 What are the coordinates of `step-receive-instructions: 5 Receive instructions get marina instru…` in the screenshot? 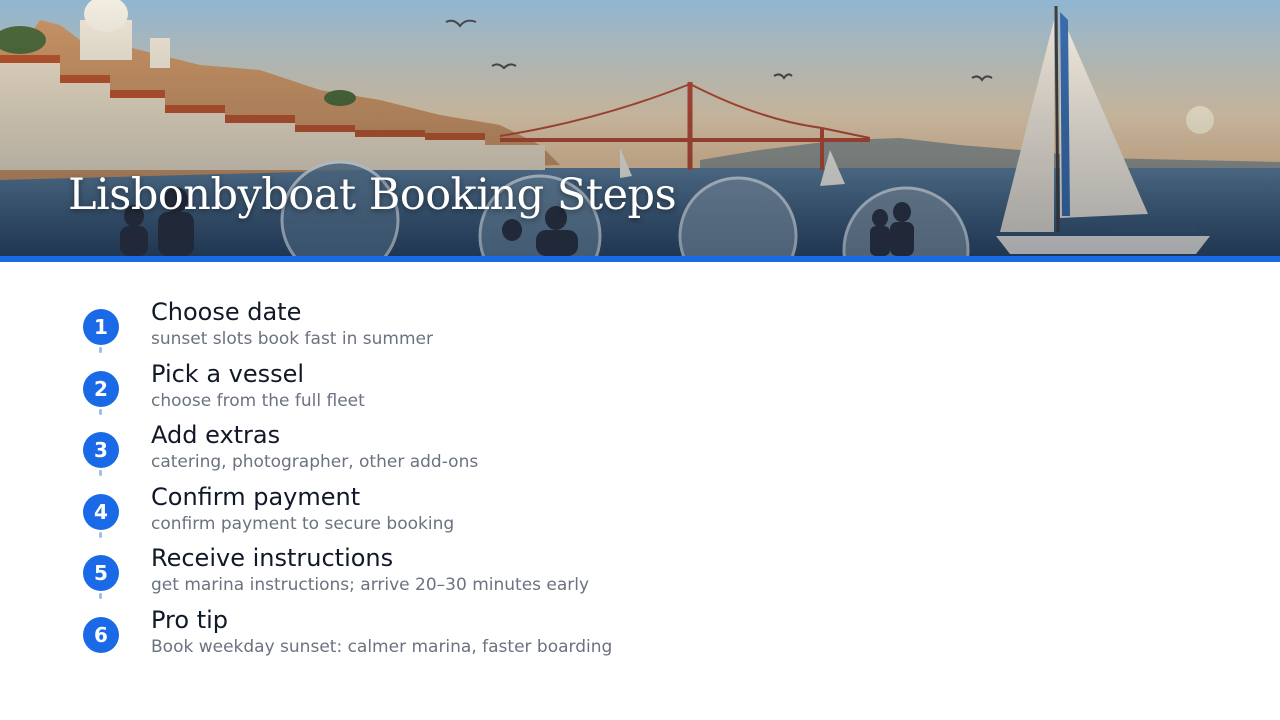 It's located at (430, 575).